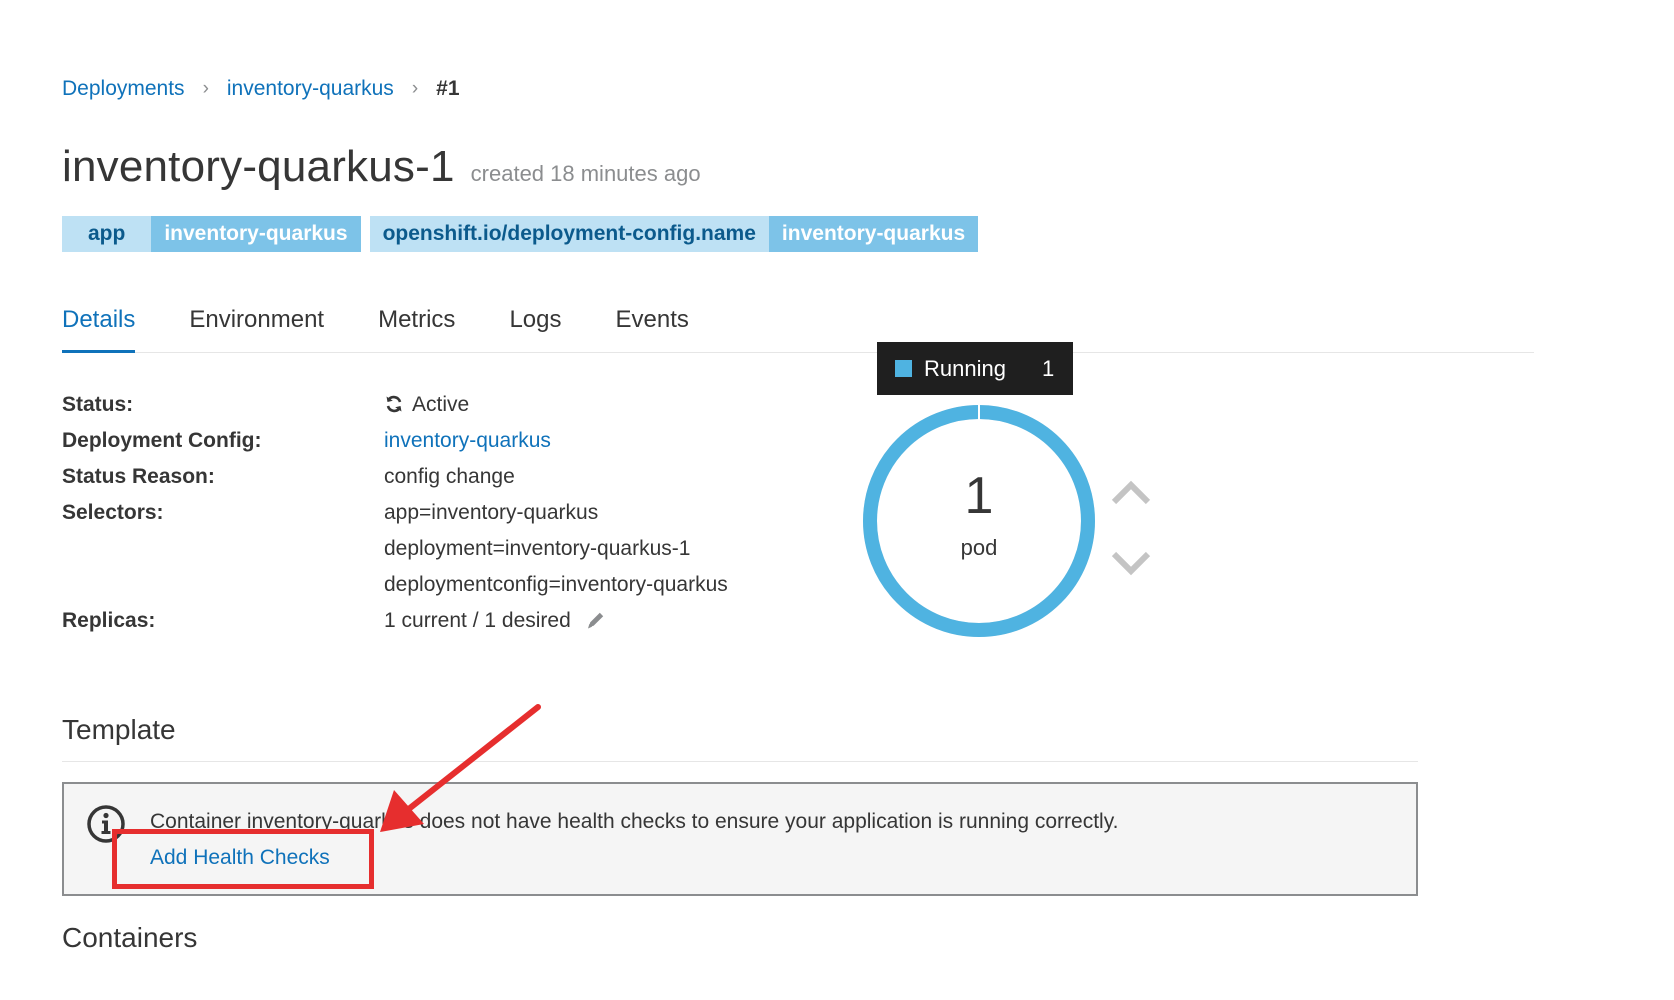  What do you see at coordinates (258, 166) in the screenshot?
I see `page-title: inventory-quarkus-1` at bounding box center [258, 166].